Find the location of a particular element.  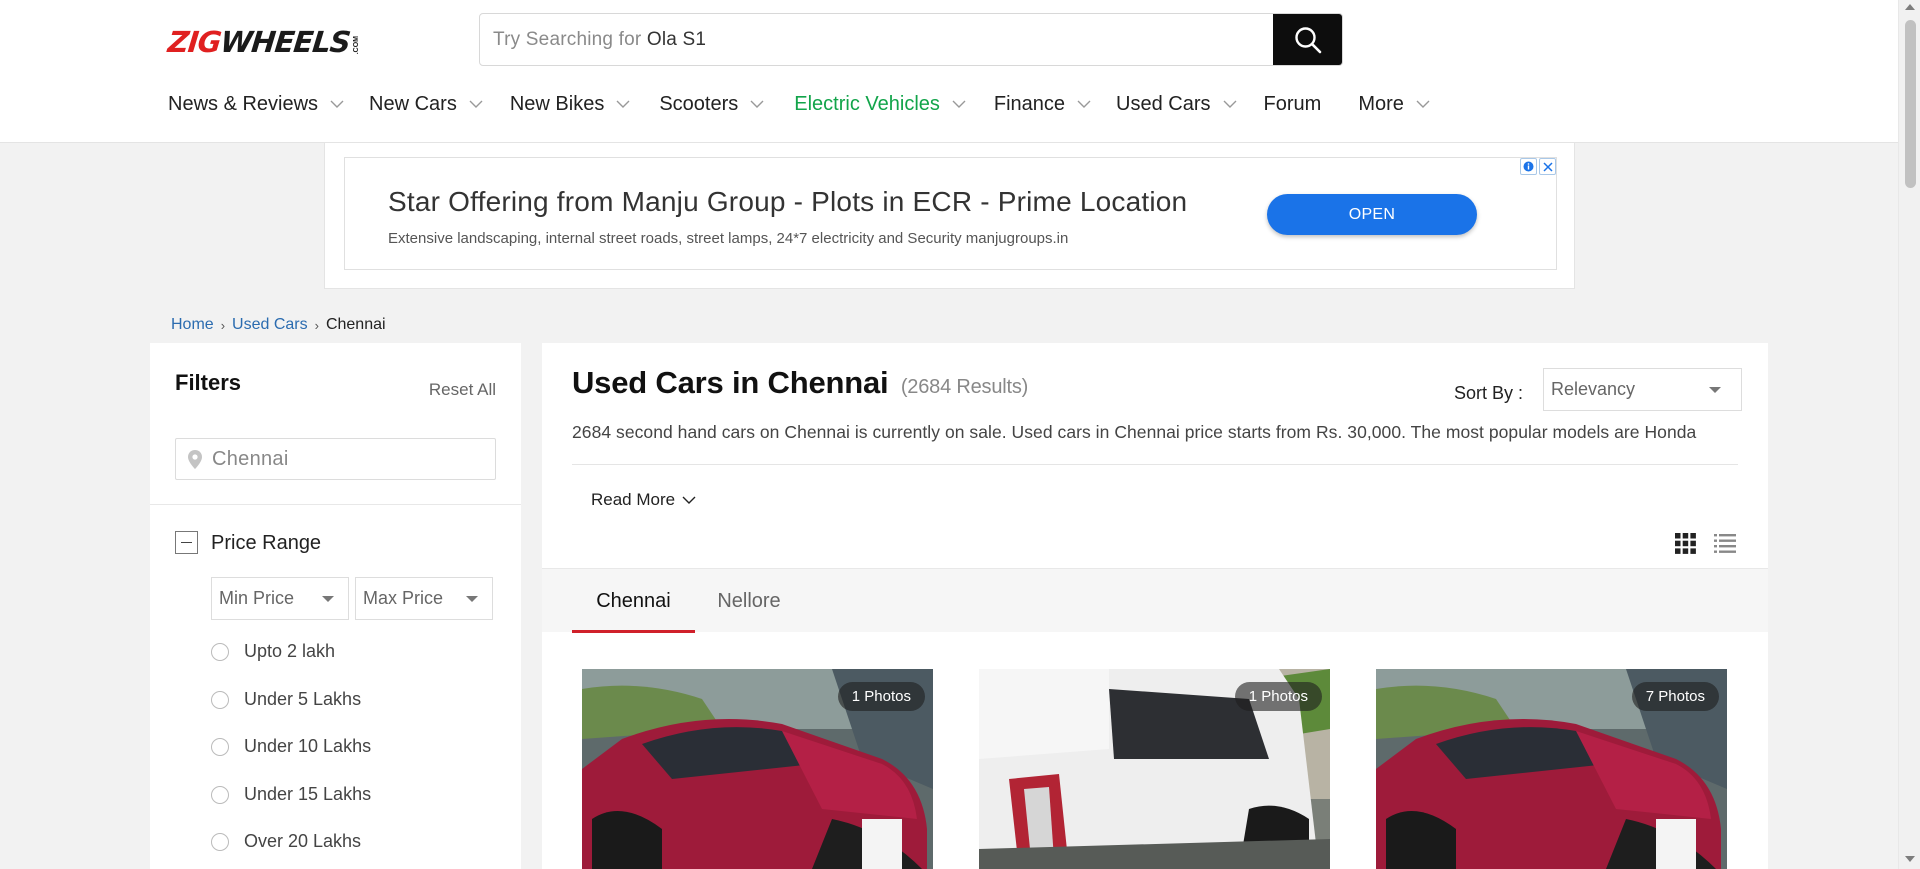

logo-com-text: .COM is located at coordinates (356, 44).